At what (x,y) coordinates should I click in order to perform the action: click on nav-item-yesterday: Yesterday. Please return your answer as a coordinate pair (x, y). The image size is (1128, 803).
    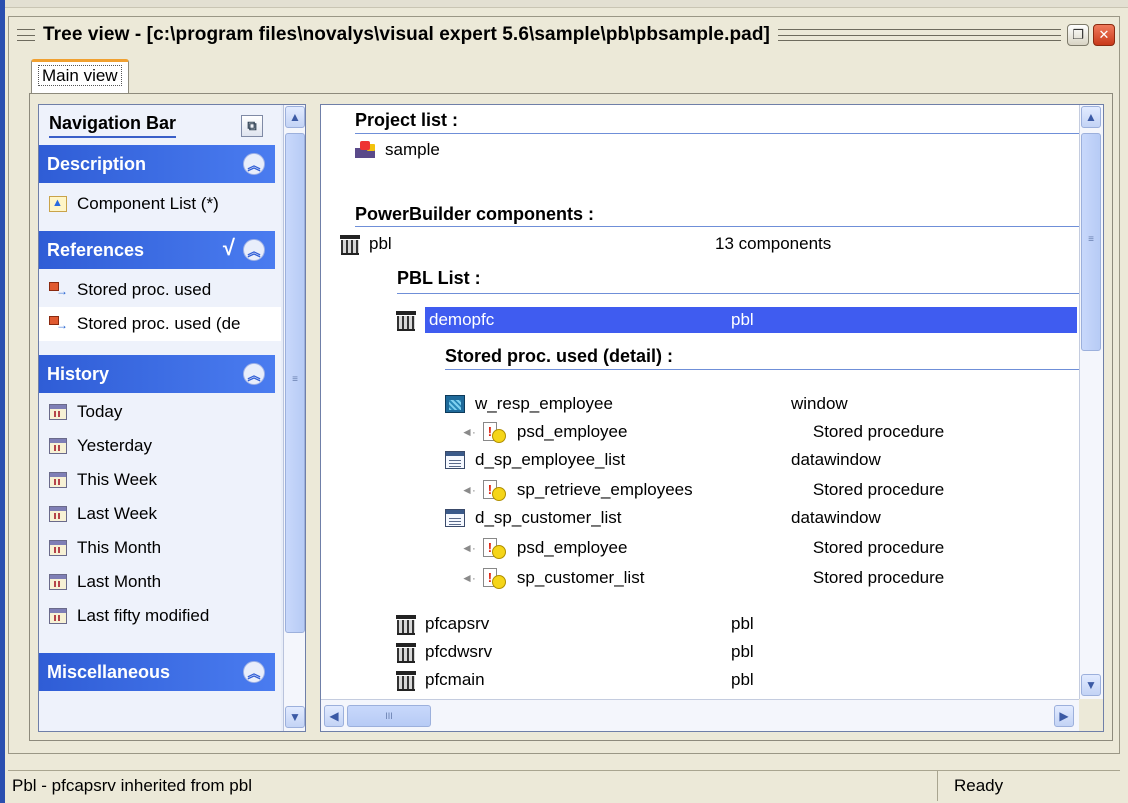
    Looking at the image, I should click on (160, 446).